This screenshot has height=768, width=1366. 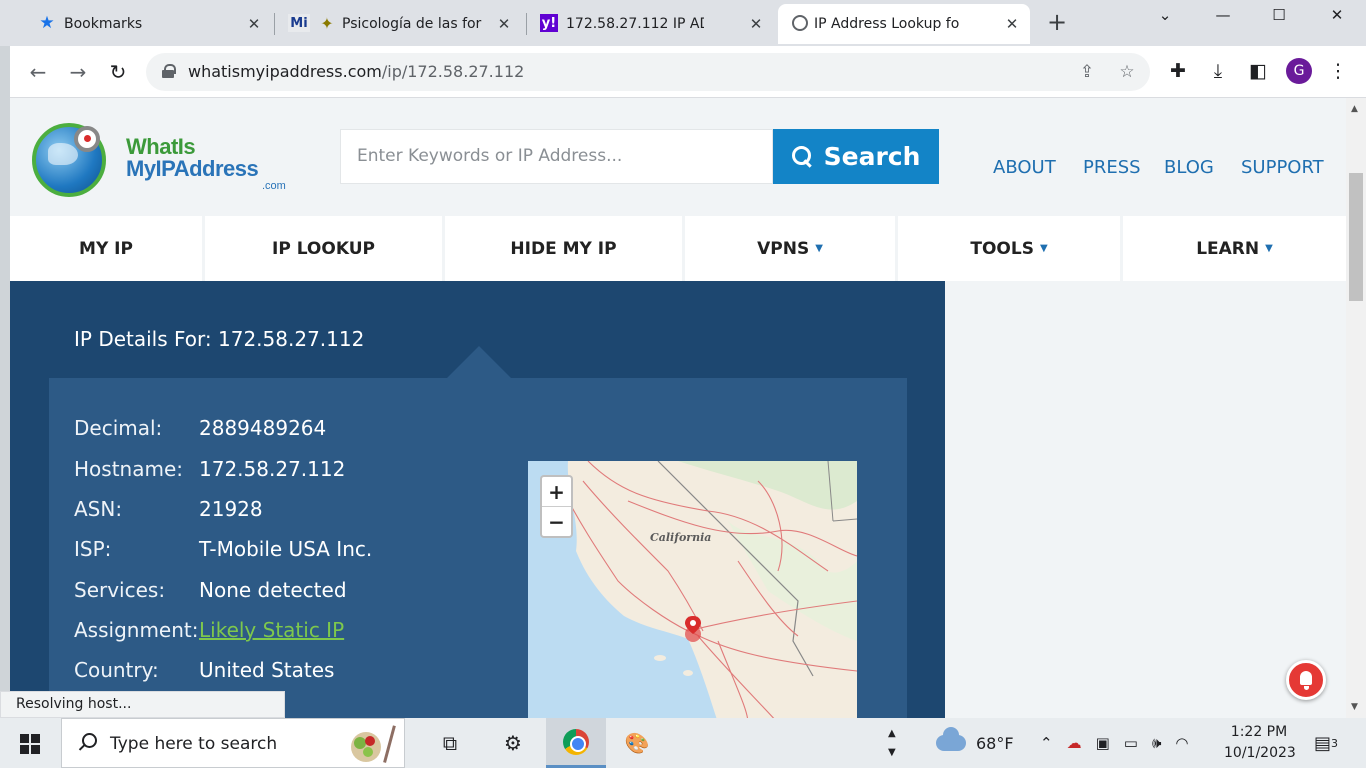 I want to click on task-view-icon: ⧉, so click(x=450, y=743).